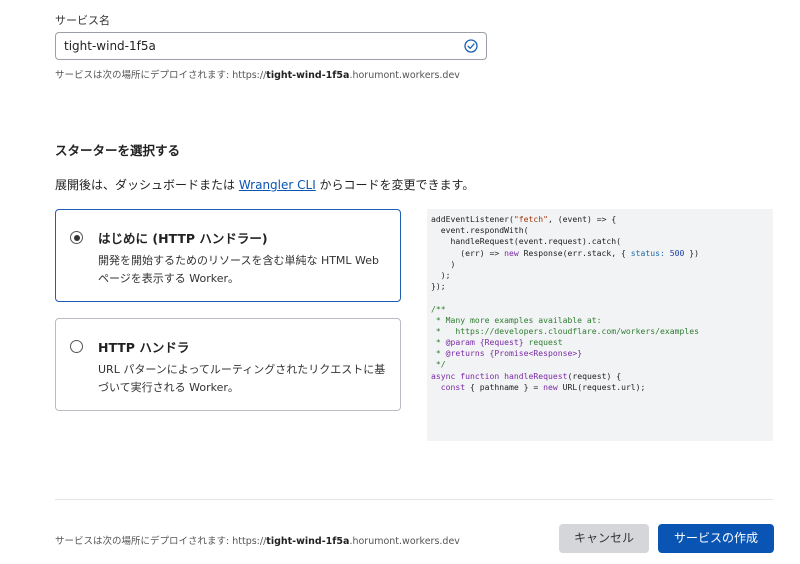 This screenshot has height=564, width=800. I want to click on starter-desc-suffix: からコードを変更できます。, so click(395, 185).